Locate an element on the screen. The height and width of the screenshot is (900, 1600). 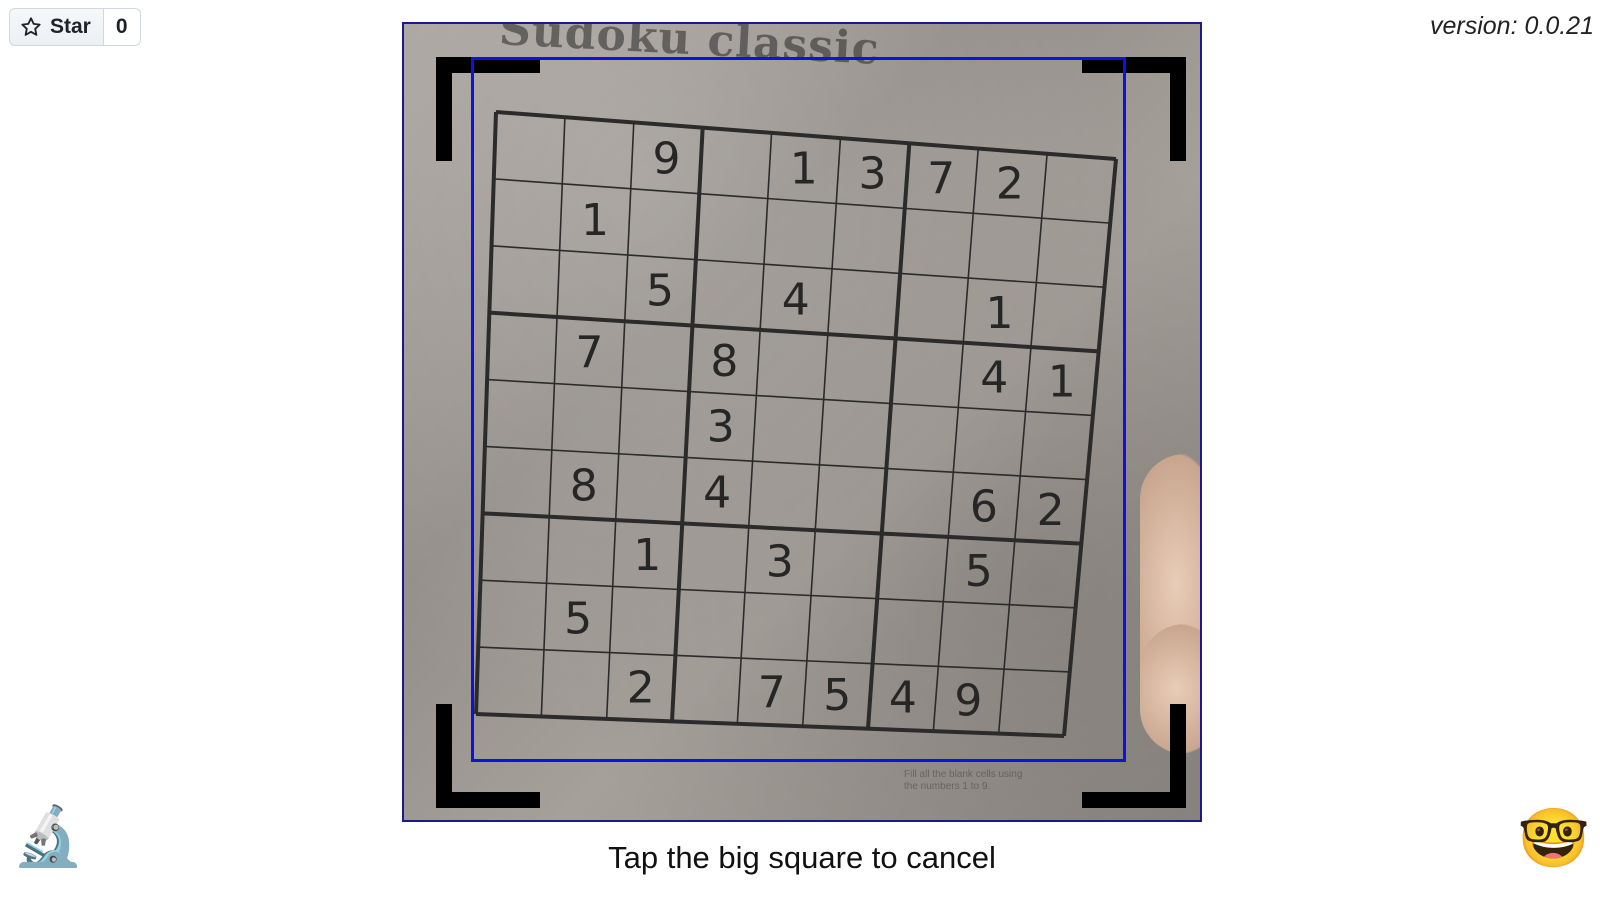
version-label: version: 0.0.21 is located at coordinates (1512, 26).